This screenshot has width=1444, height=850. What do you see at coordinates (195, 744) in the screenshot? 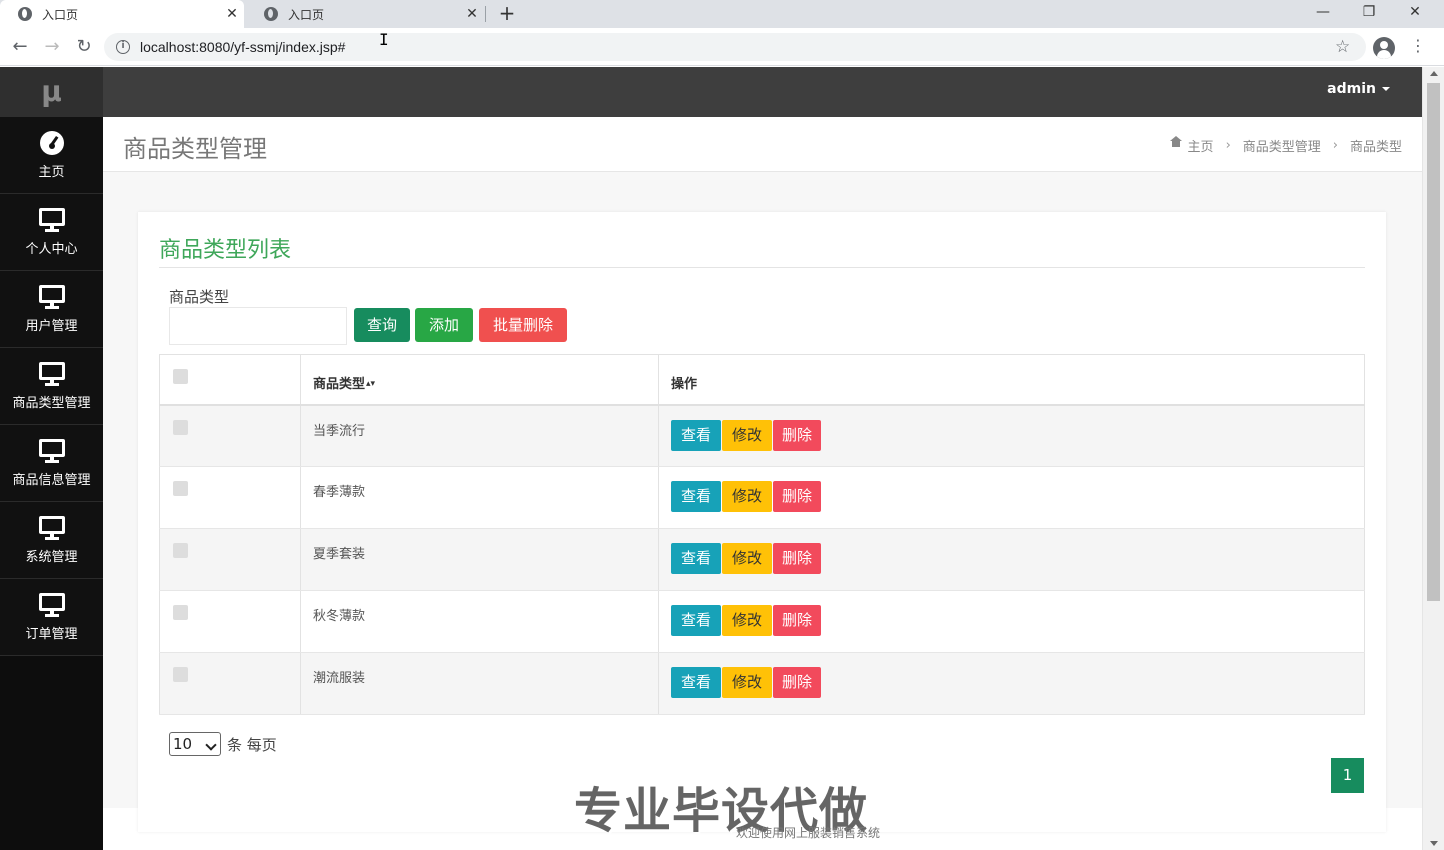
I see `page-size-select: 10` at bounding box center [195, 744].